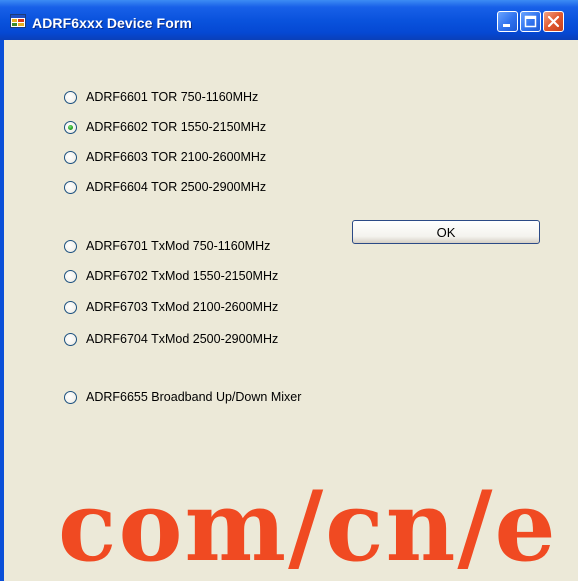 This screenshot has width=578, height=581. I want to click on radio-label: ADRF6601 TOR 750-1160MHz, so click(172, 97).